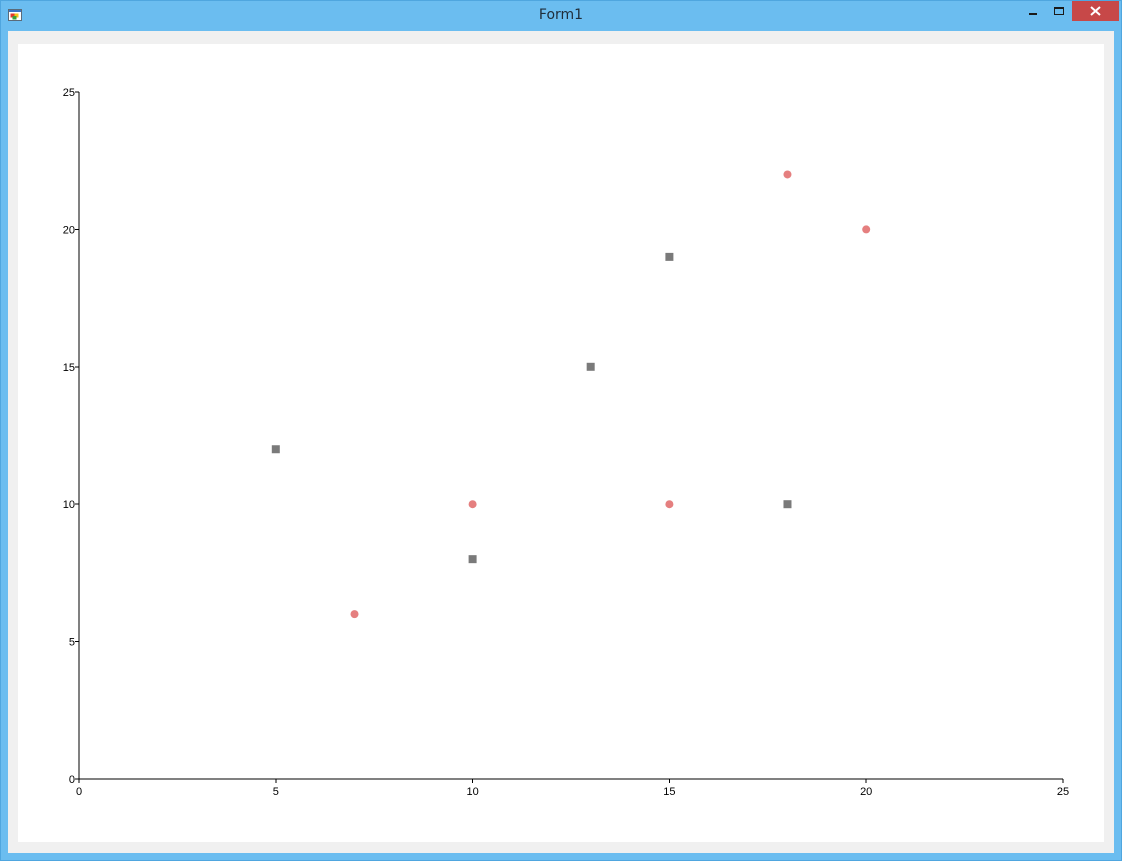 Image resolution: width=1122 pixels, height=861 pixels. Describe the element at coordinates (1063, 792) in the screenshot. I see `x-tick-label: 25` at that location.